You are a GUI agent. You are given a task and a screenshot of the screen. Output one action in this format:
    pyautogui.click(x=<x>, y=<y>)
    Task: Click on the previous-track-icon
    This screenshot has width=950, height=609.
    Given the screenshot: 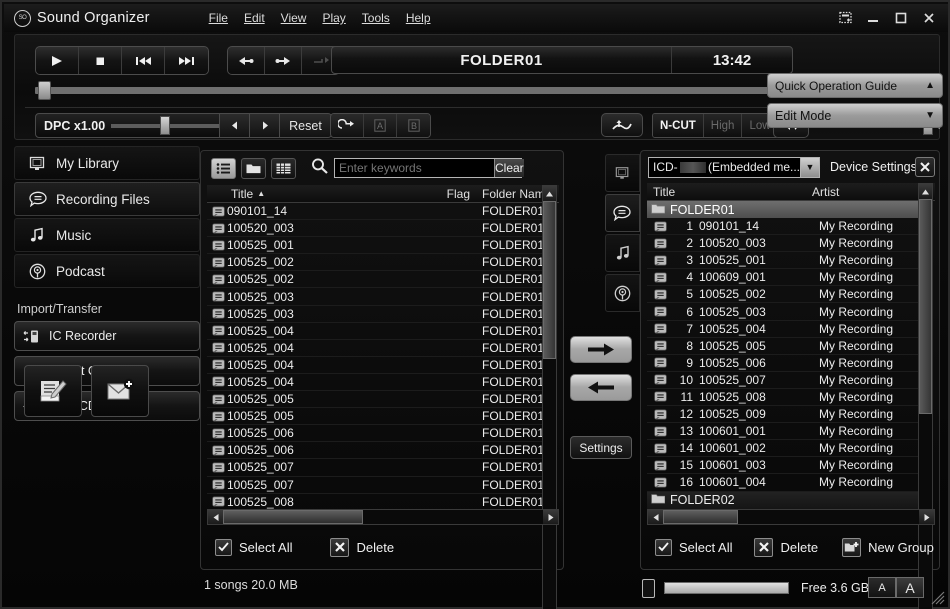 What is the action you would take?
    pyautogui.click(x=143, y=60)
    